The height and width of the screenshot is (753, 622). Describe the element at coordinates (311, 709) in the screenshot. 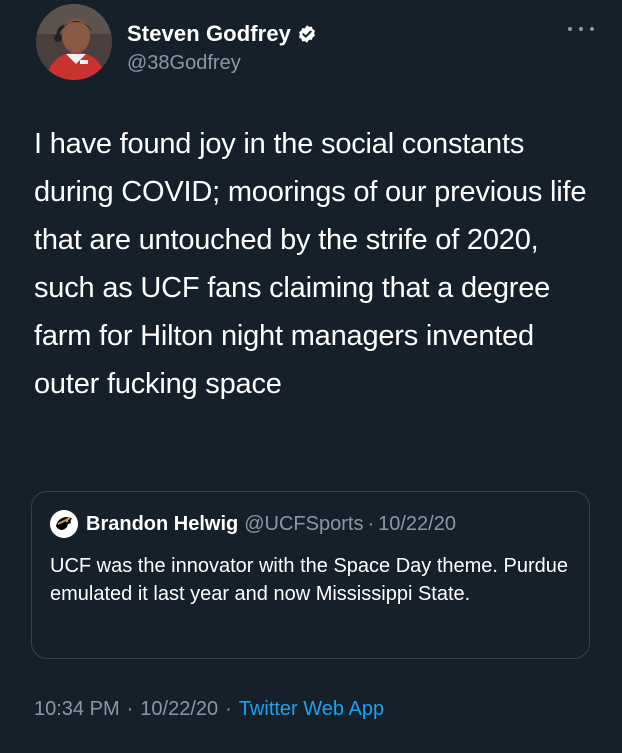

I see `tweet-source-link: Twitter Web App` at that location.